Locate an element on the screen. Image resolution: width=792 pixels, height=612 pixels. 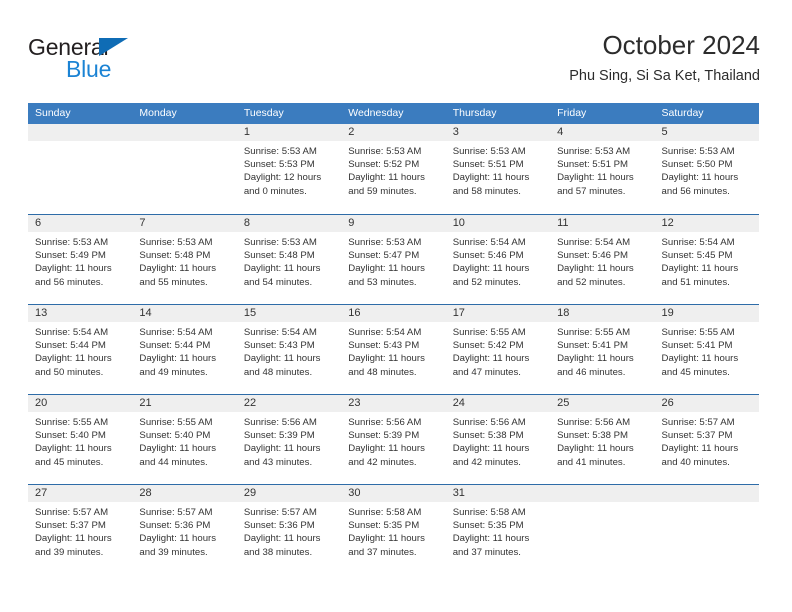
weekday-header-saturday: Saturday is located at coordinates (682, 113).